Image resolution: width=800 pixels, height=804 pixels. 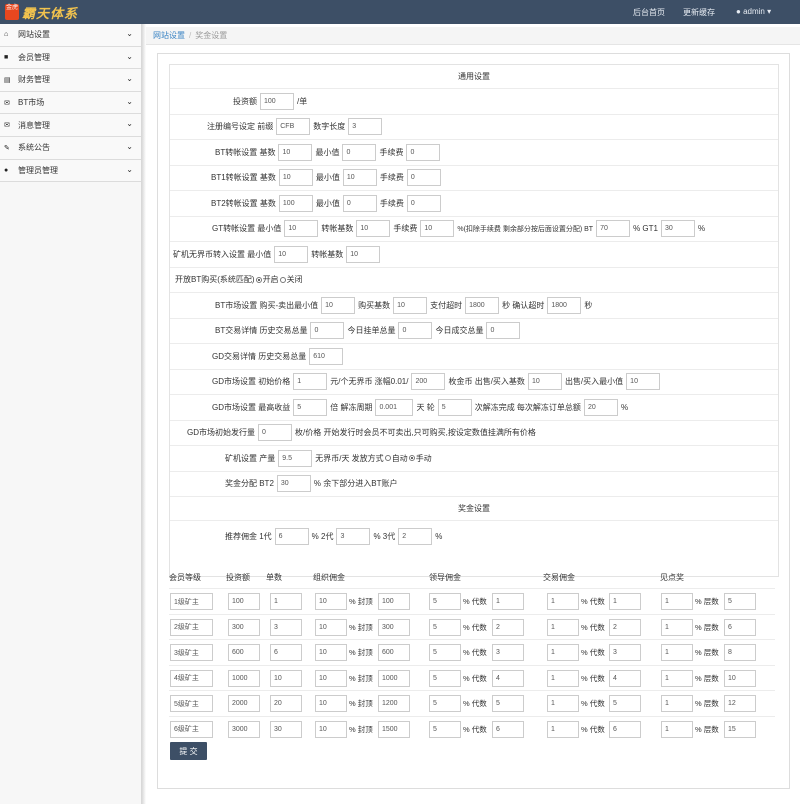 I want to click on table-cell-input: 4级矿主, so click(x=191, y=678).